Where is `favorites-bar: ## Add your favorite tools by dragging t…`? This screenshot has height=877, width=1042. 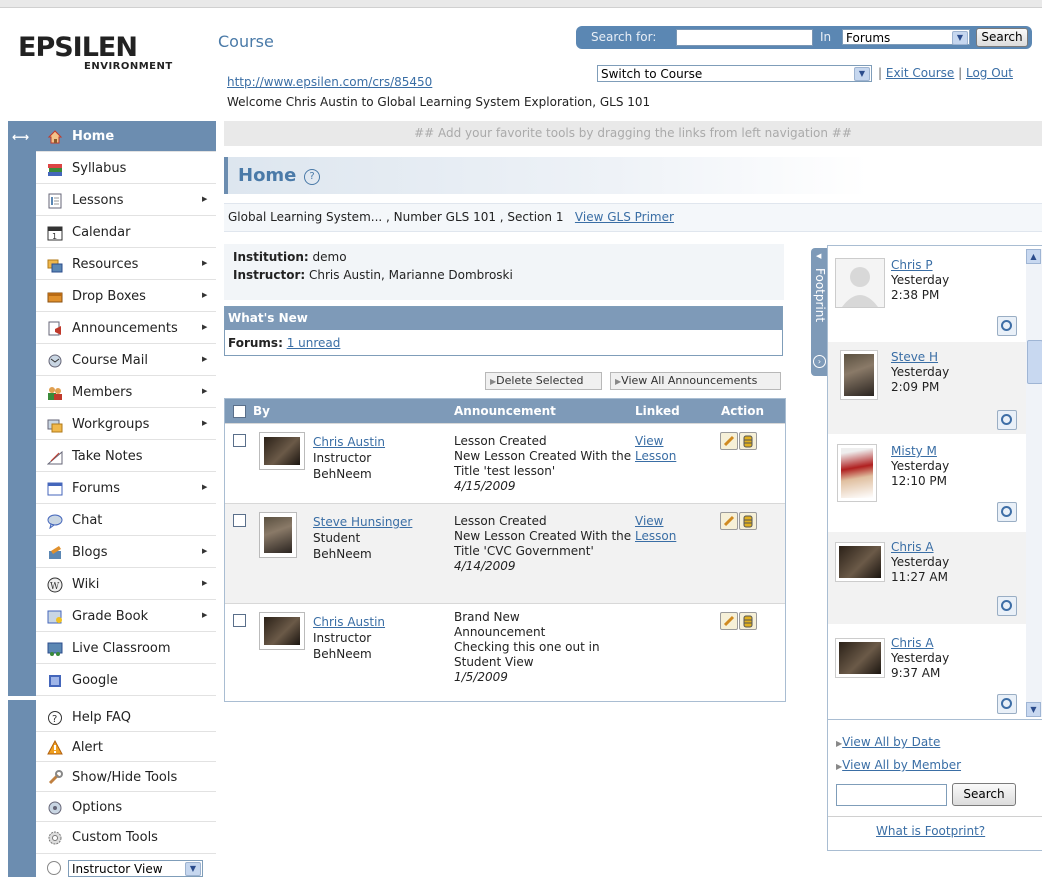 favorites-bar: ## Add your favorite tools by dragging t… is located at coordinates (633, 133).